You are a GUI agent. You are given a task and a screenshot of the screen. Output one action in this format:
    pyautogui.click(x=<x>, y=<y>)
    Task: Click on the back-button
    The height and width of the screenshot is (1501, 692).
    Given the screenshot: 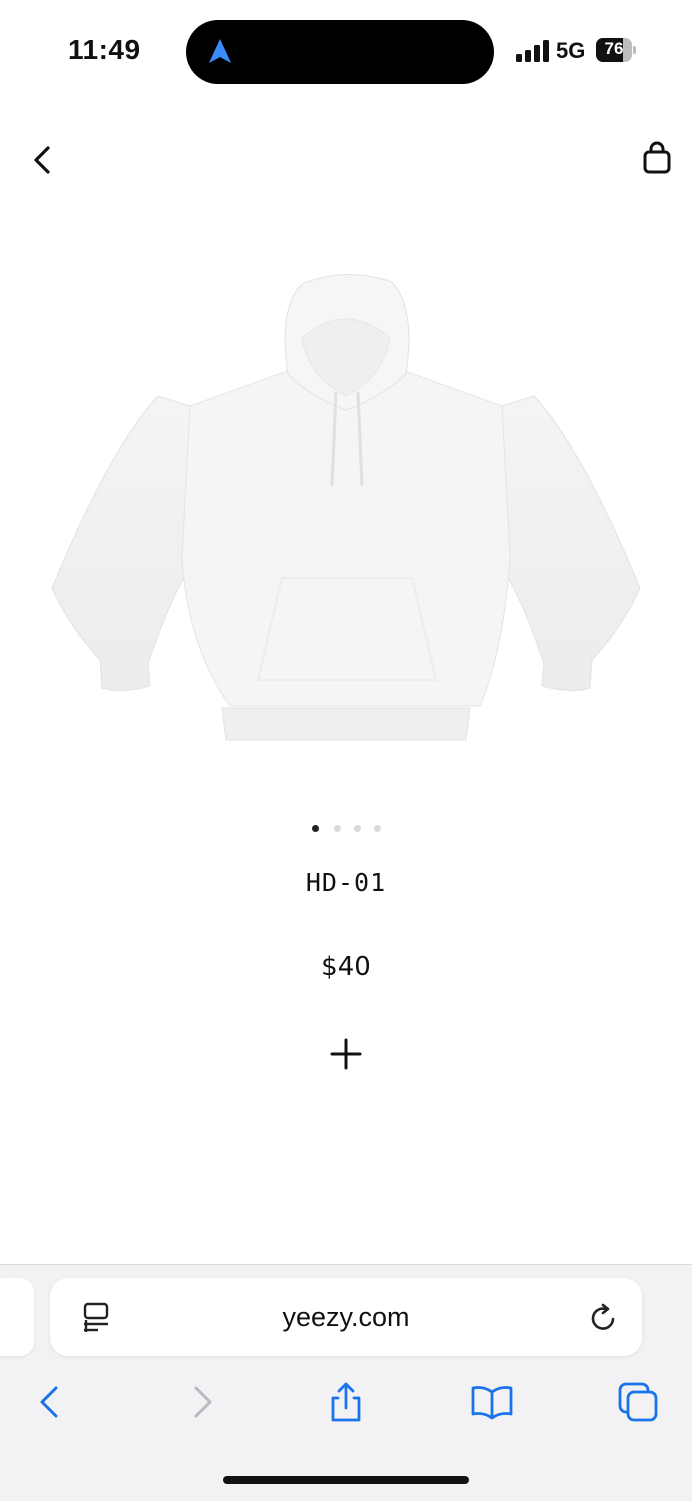 What is the action you would take?
    pyautogui.click(x=42, y=160)
    